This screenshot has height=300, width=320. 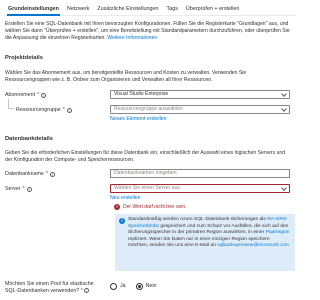 What do you see at coordinates (200, 109) in the screenshot?
I see `resource-group-select: Ressourcengruppe auswählen` at bounding box center [200, 109].